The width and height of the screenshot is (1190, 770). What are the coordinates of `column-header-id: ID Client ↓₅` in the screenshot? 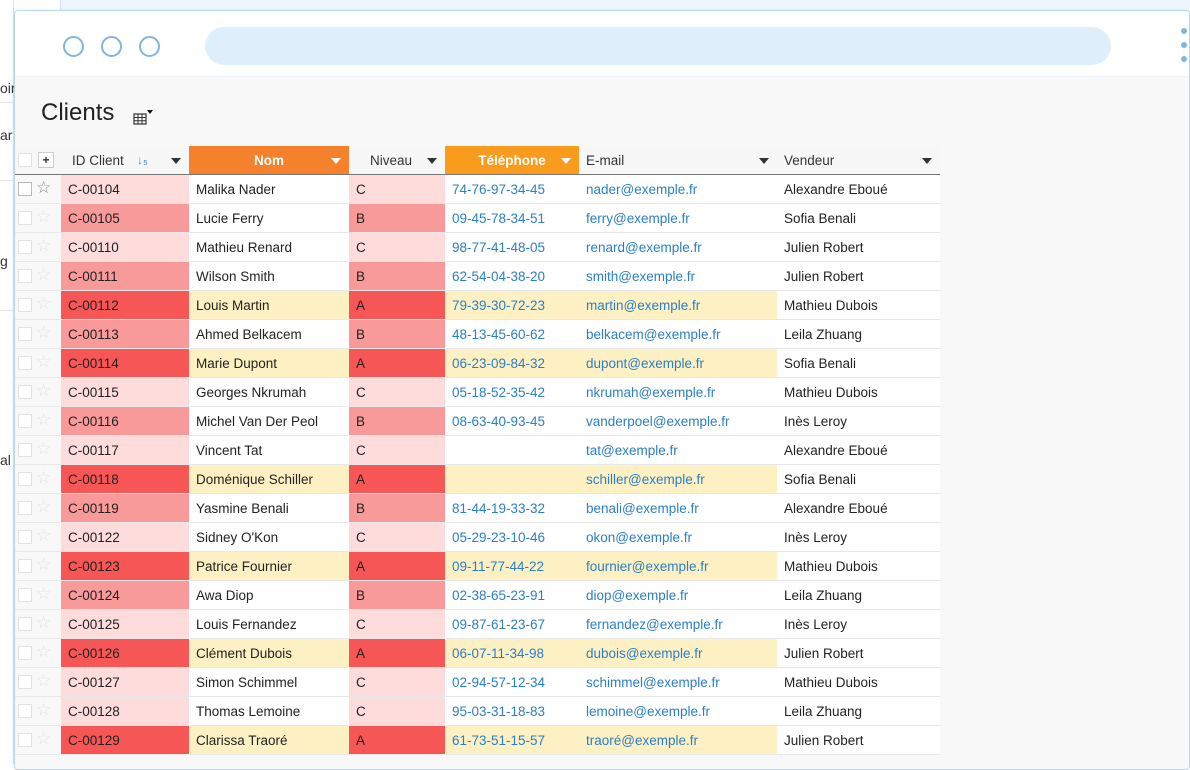 It's located at (125, 160).